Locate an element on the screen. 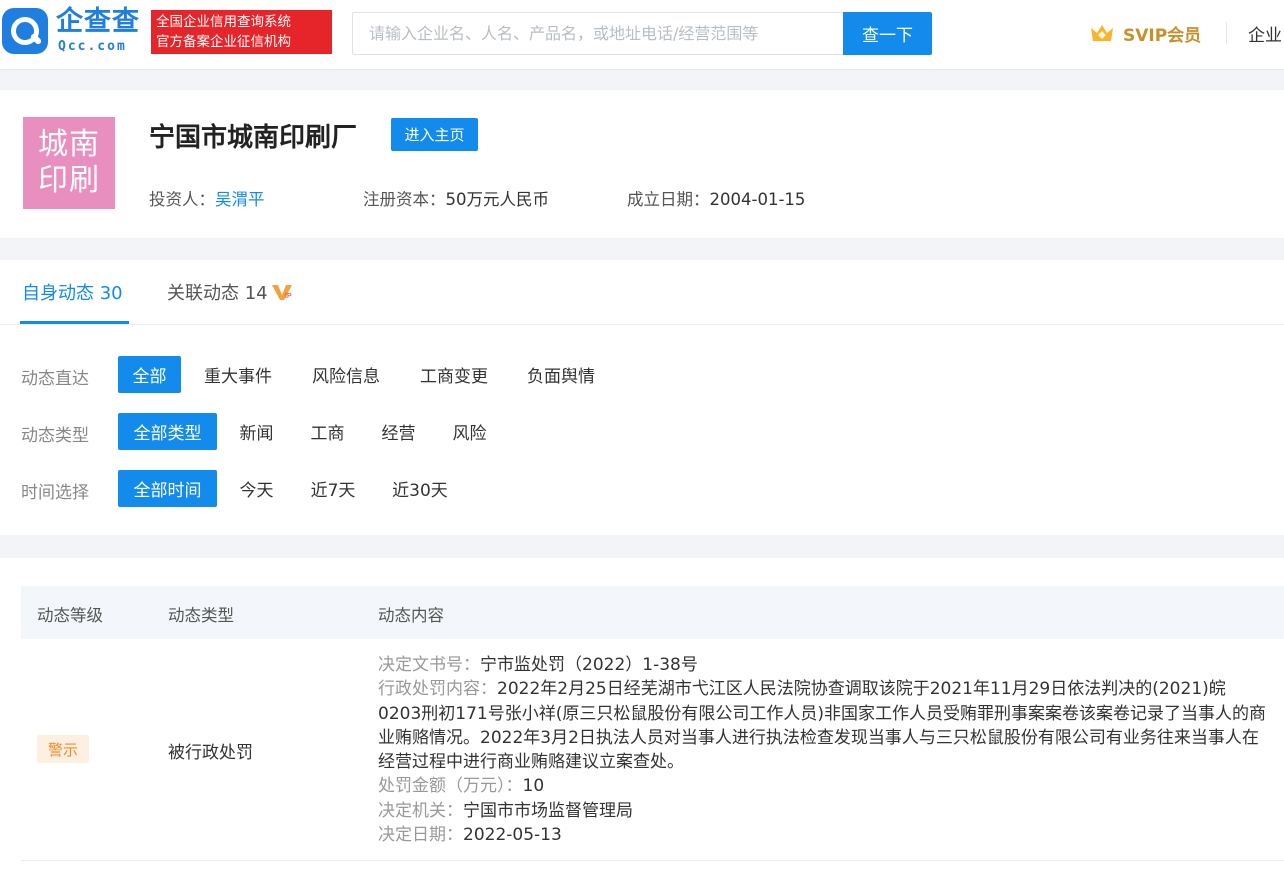  svip-label: SVIP会员 is located at coordinates (1162, 35).